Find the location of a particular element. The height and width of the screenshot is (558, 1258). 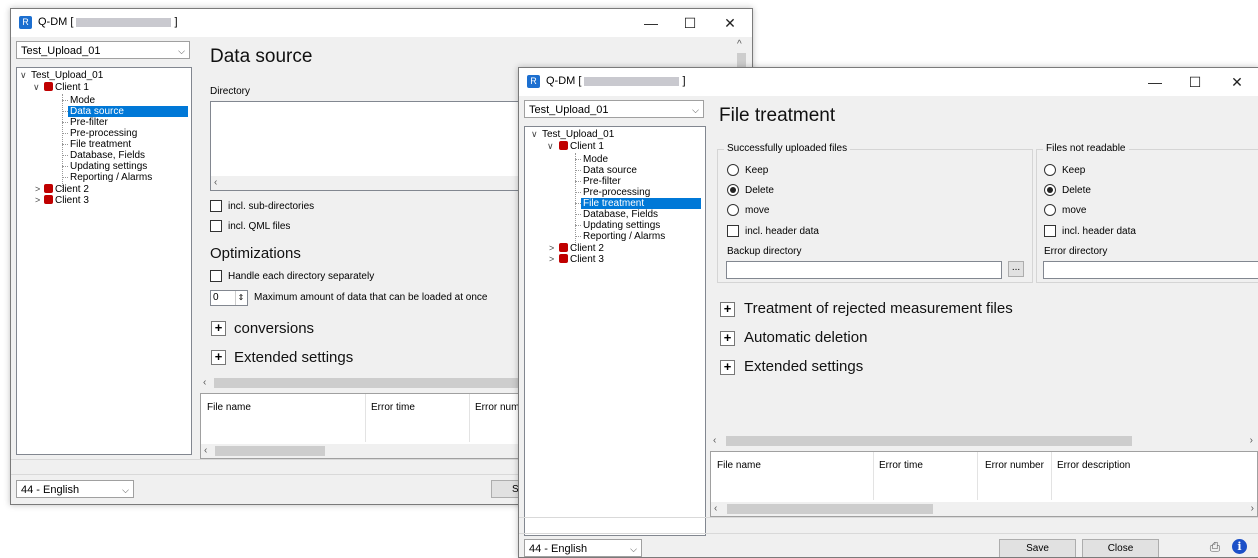

content-scrollbar: ‹ › is located at coordinates (983, 441).